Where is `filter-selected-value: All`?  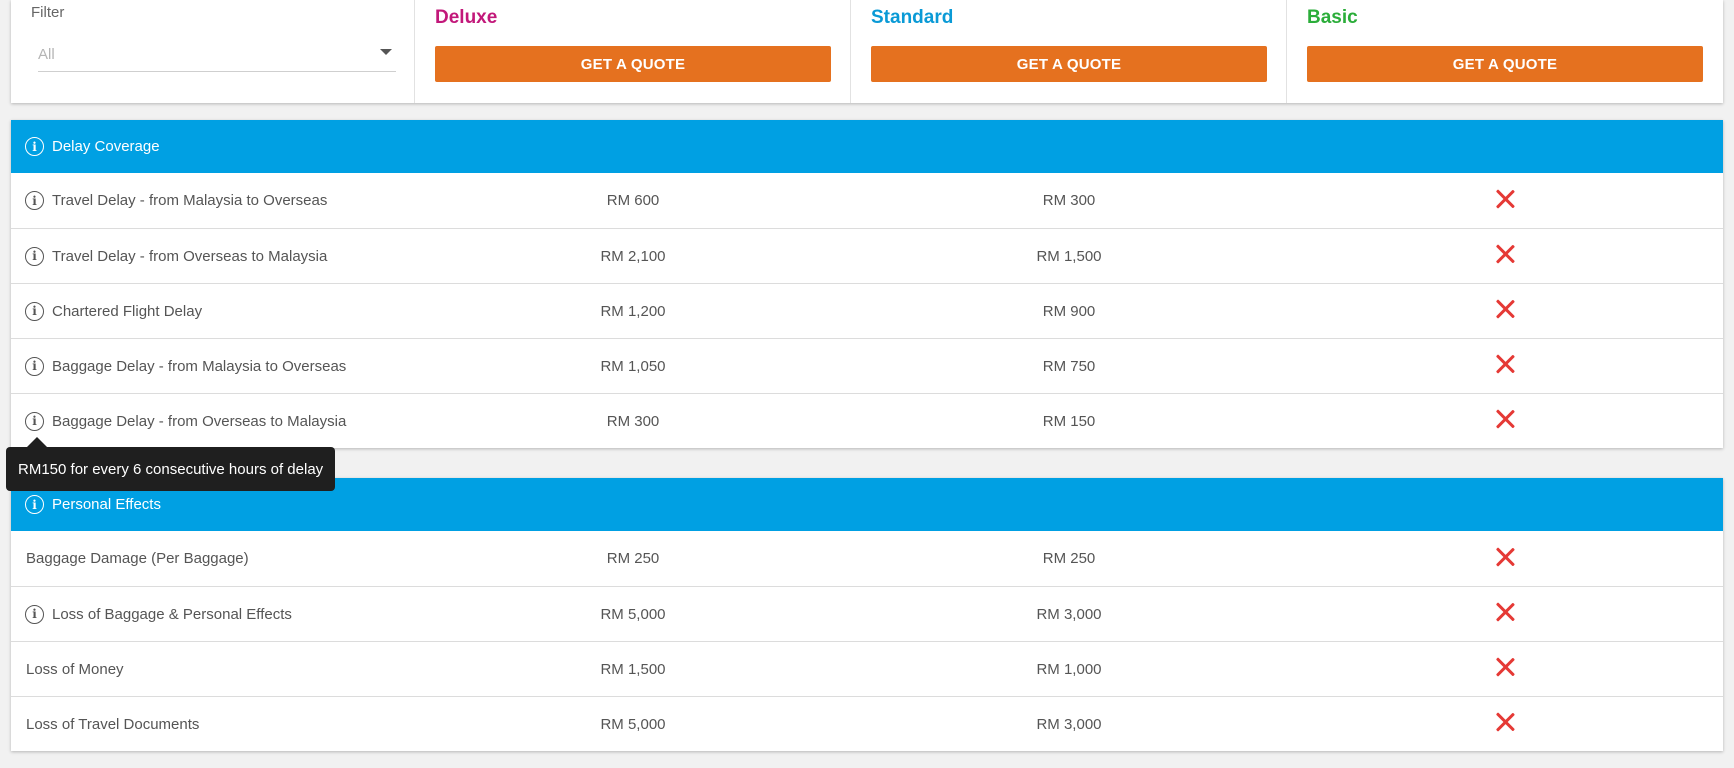 filter-selected-value: All is located at coordinates (46, 54).